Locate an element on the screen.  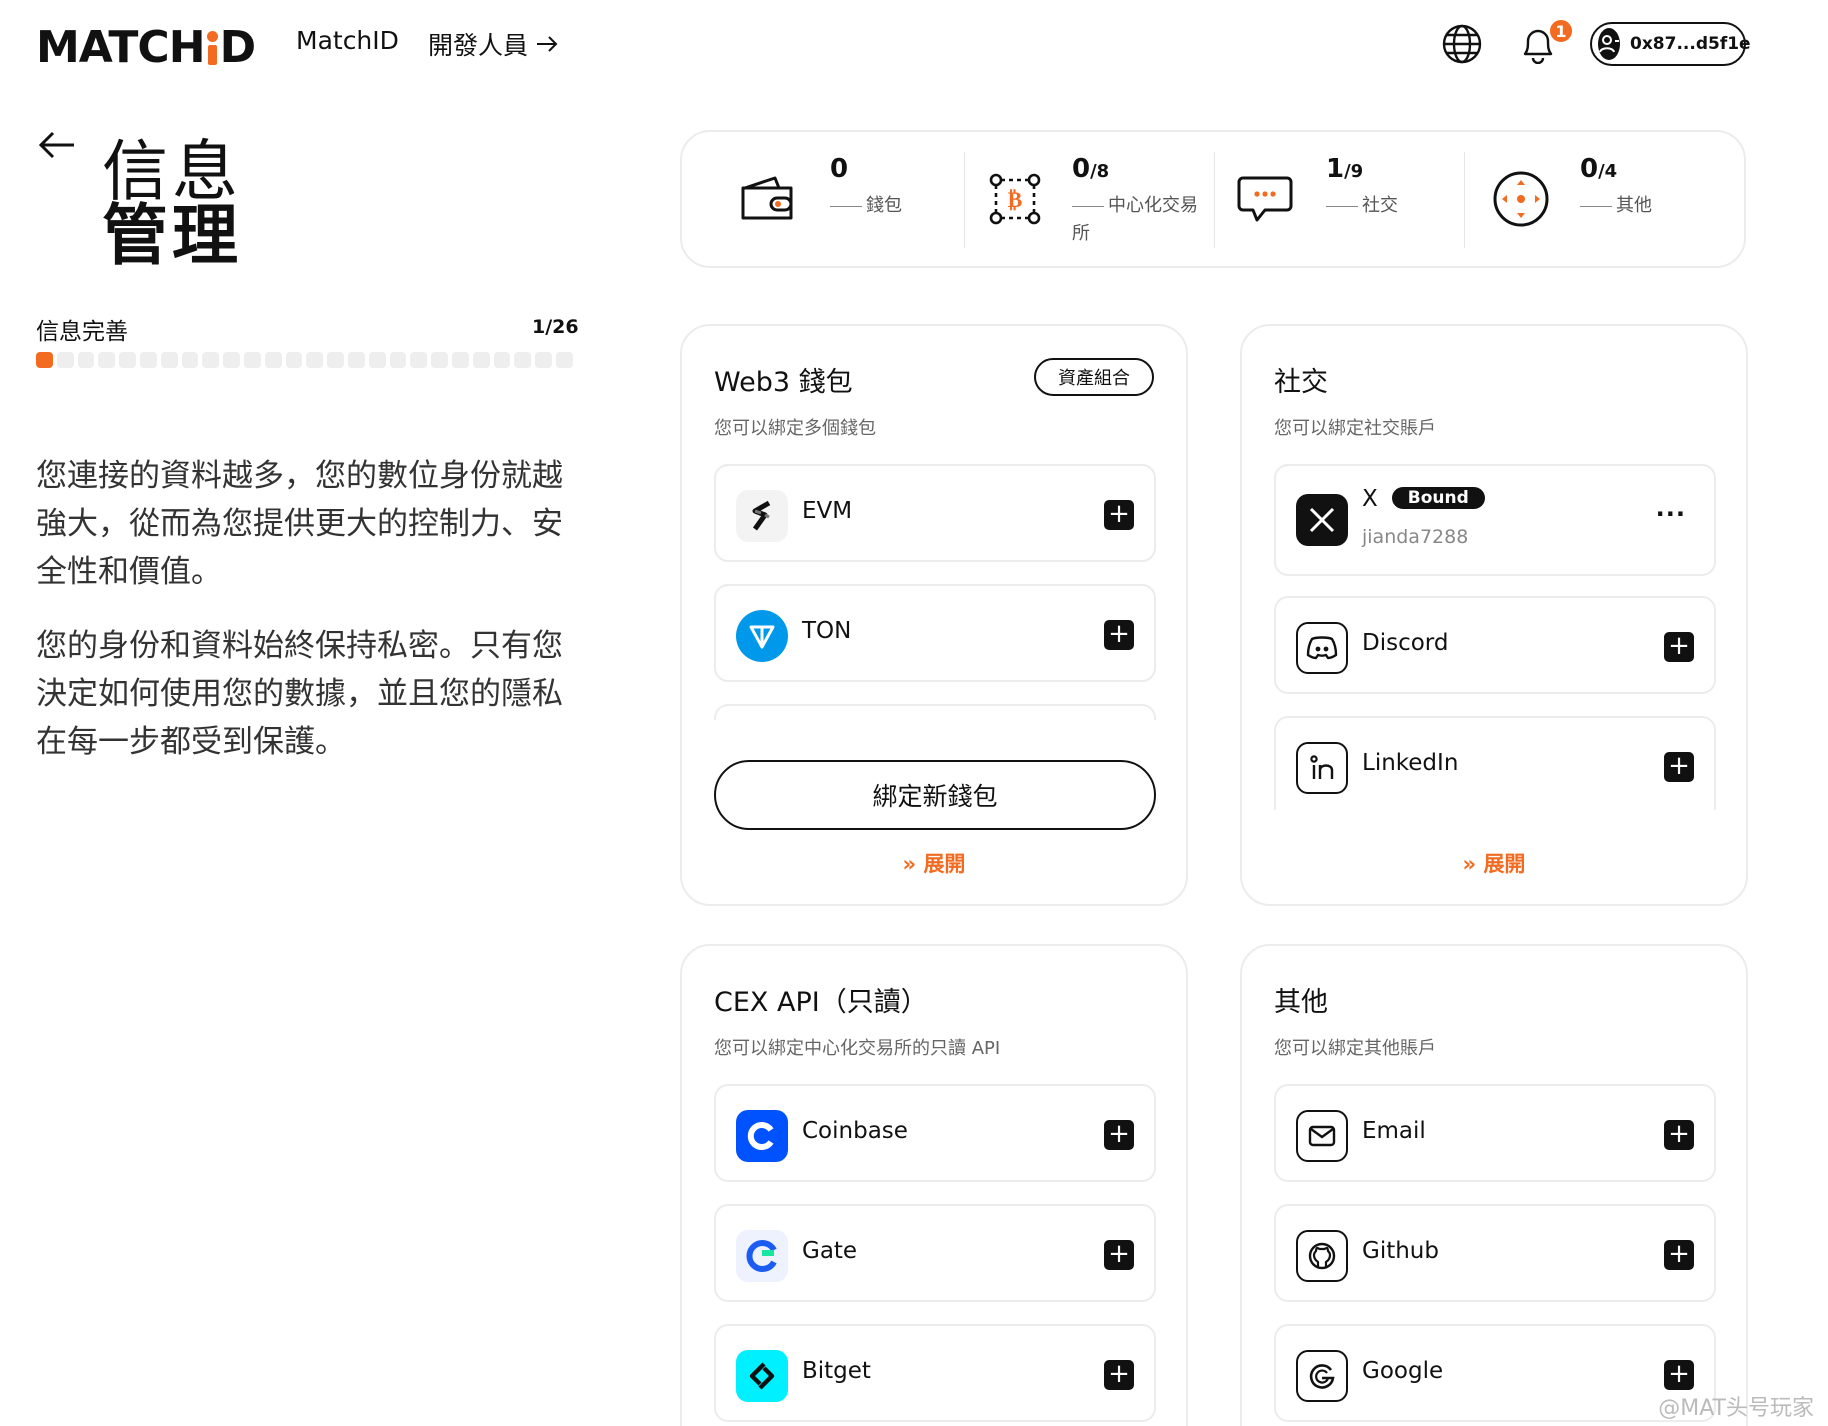
social-row-discord: Discord + is located at coordinates (1495, 645).